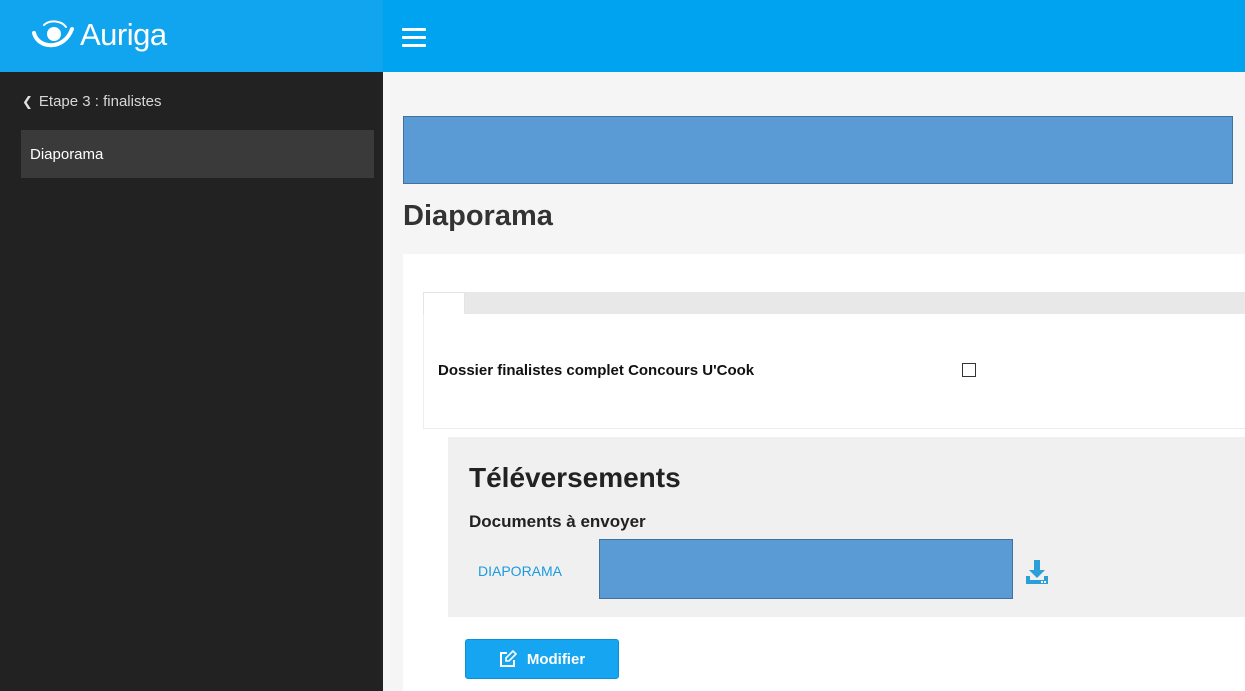 This screenshot has height=691, width=1245. Describe the element at coordinates (197, 154) in the screenshot. I see `sidebar-item-diaporama: Diaporama` at that location.